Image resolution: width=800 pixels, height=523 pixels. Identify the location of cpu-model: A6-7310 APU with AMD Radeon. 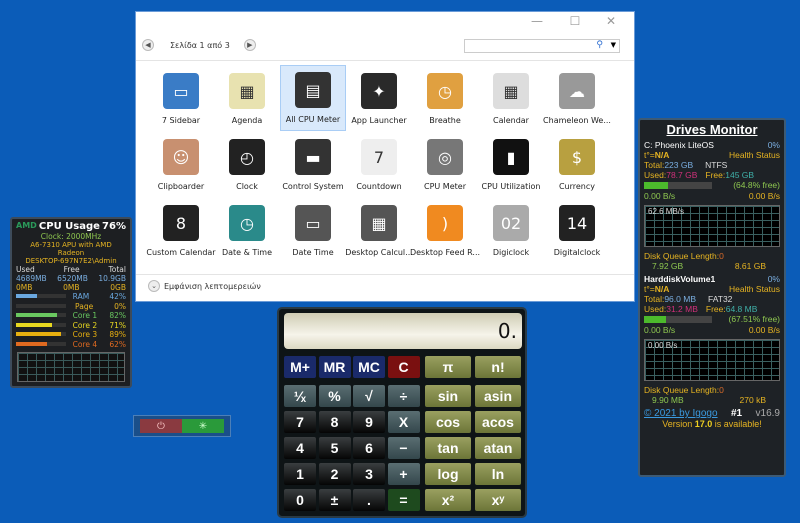
(71, 249).